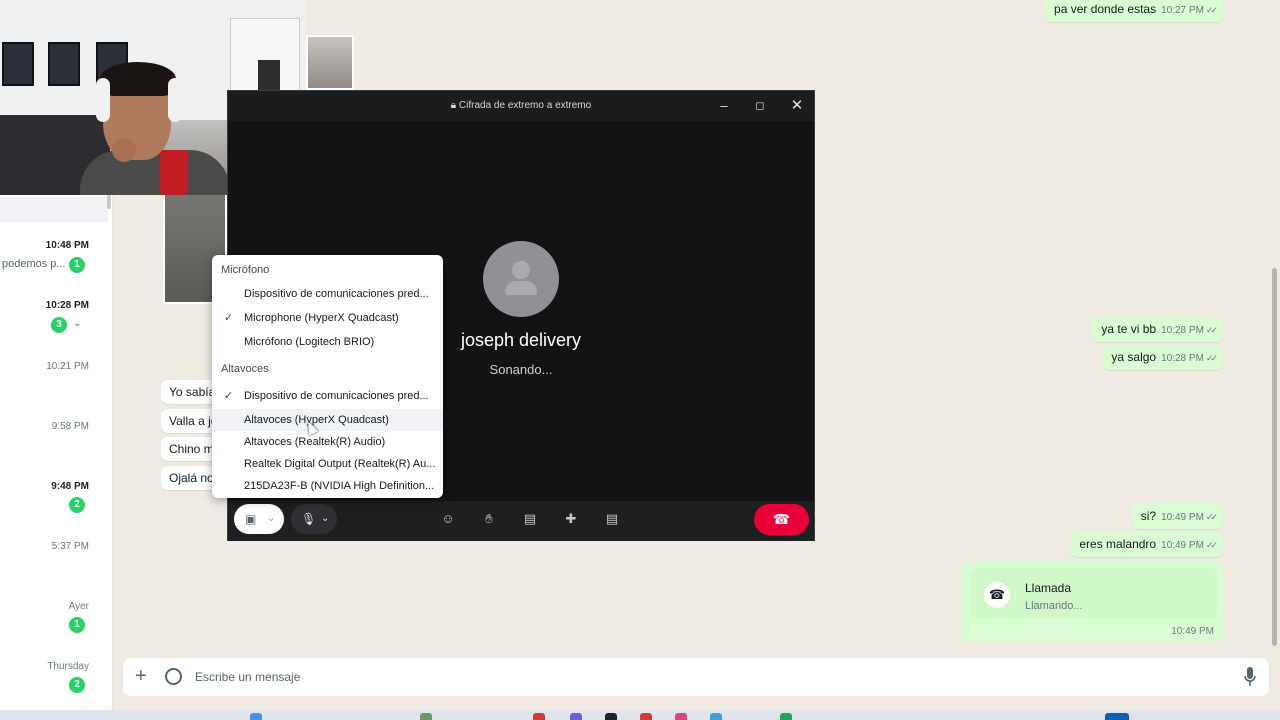 The width and height of the screenshot is (1280, 720). I want to click on unread-badge: 3, so click(59, 325).